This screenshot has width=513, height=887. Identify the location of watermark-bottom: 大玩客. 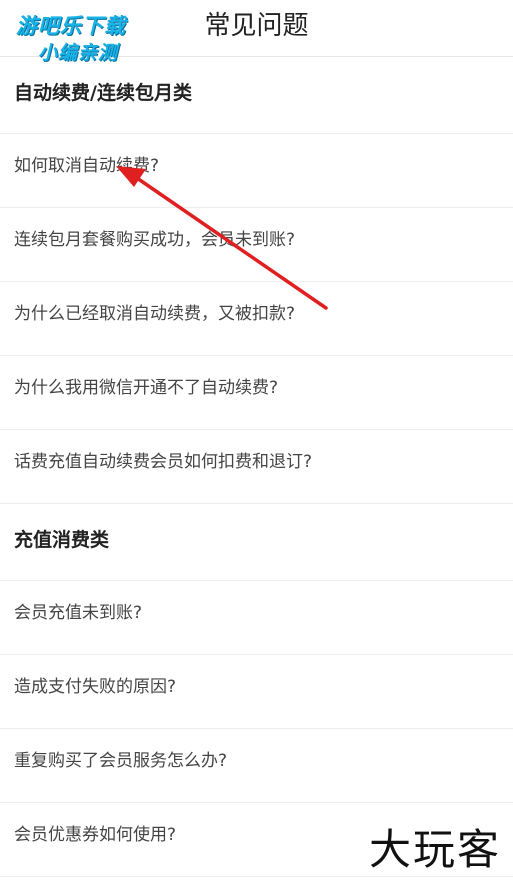
(434, 849).